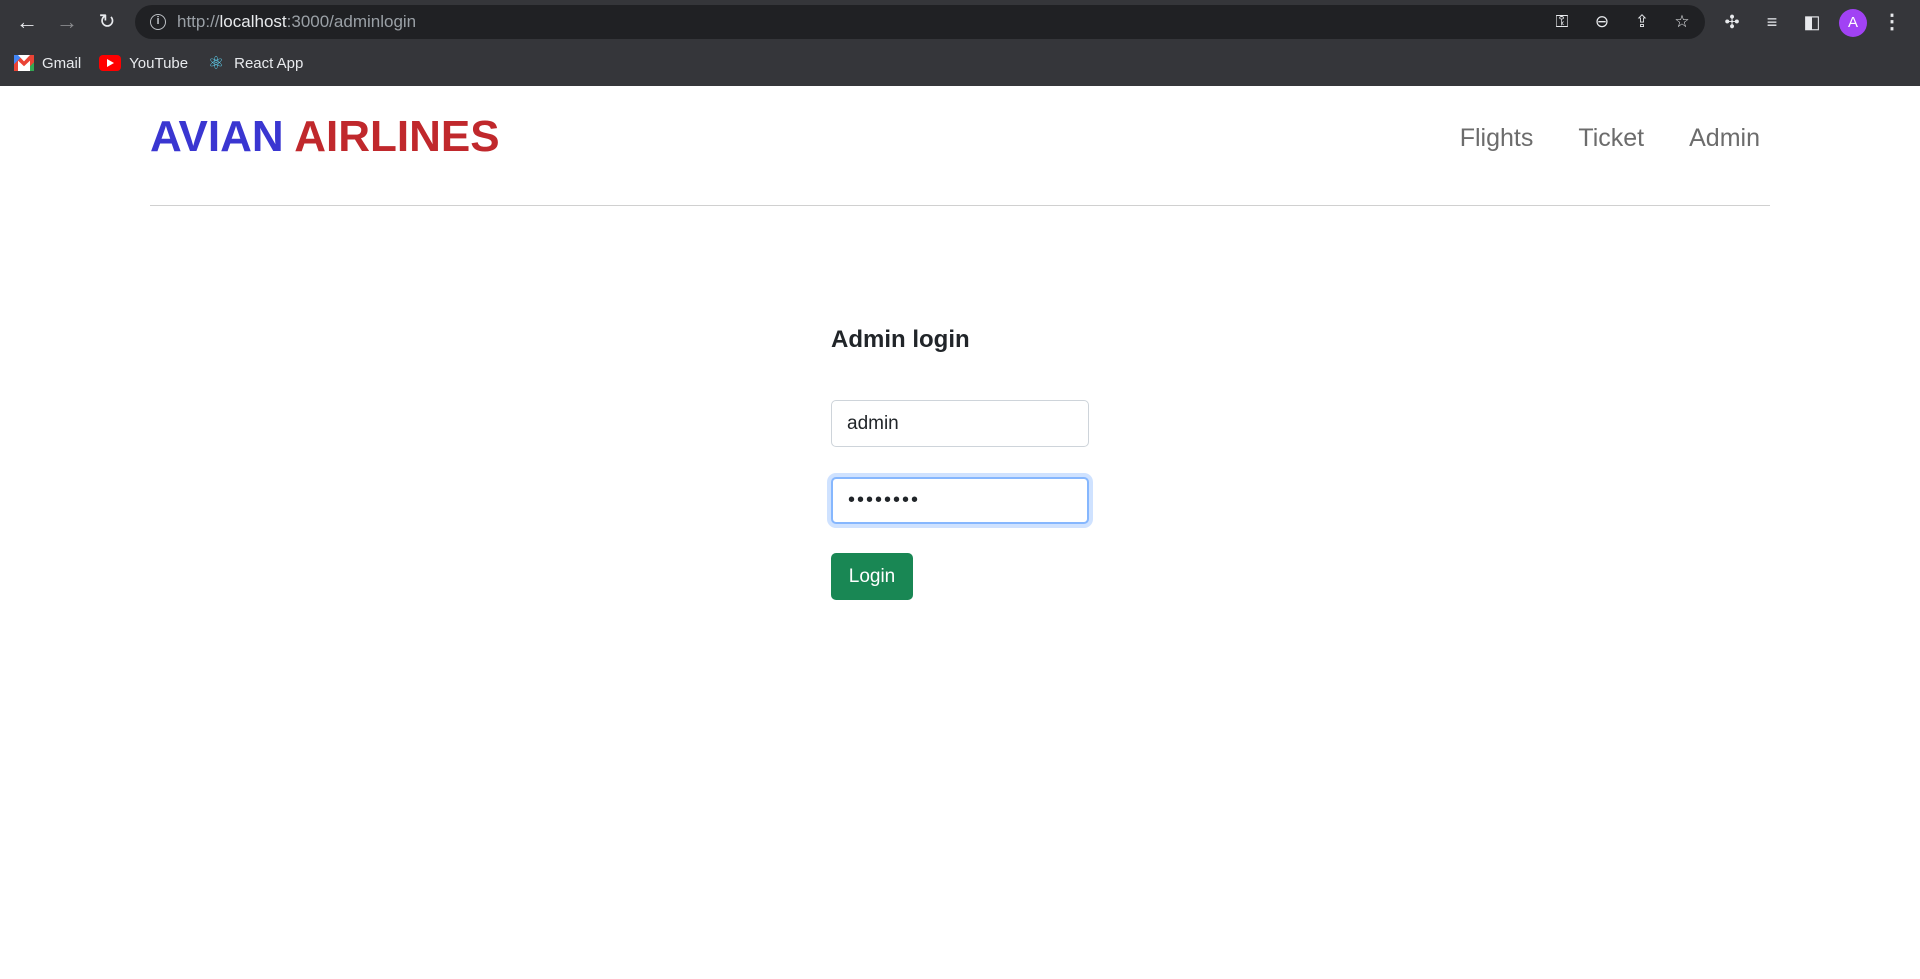 The width and height of the screenshot is (1920, 979). I want to click on extension-icons: ✣ ≡ ◧, so click(1772, 22).